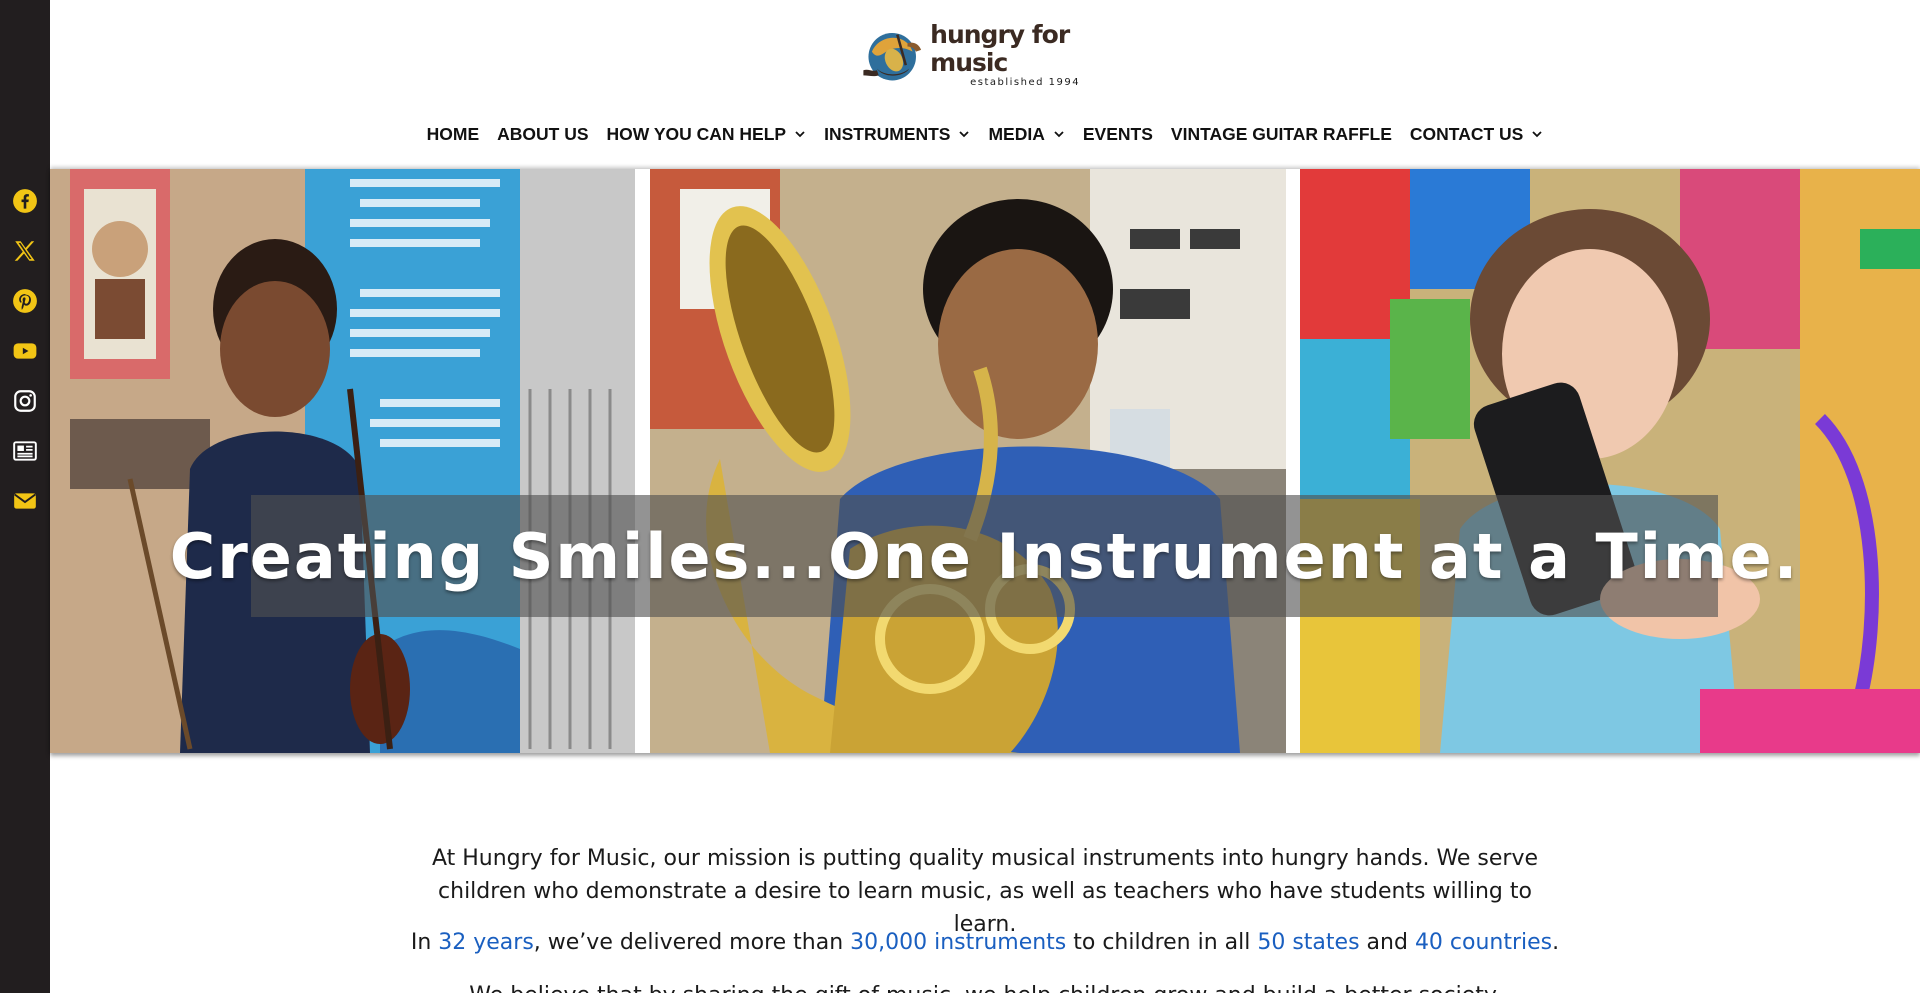 The image size is (1920, 993). I want to click on nav-label: CONTACT US, so click(1466, 133).